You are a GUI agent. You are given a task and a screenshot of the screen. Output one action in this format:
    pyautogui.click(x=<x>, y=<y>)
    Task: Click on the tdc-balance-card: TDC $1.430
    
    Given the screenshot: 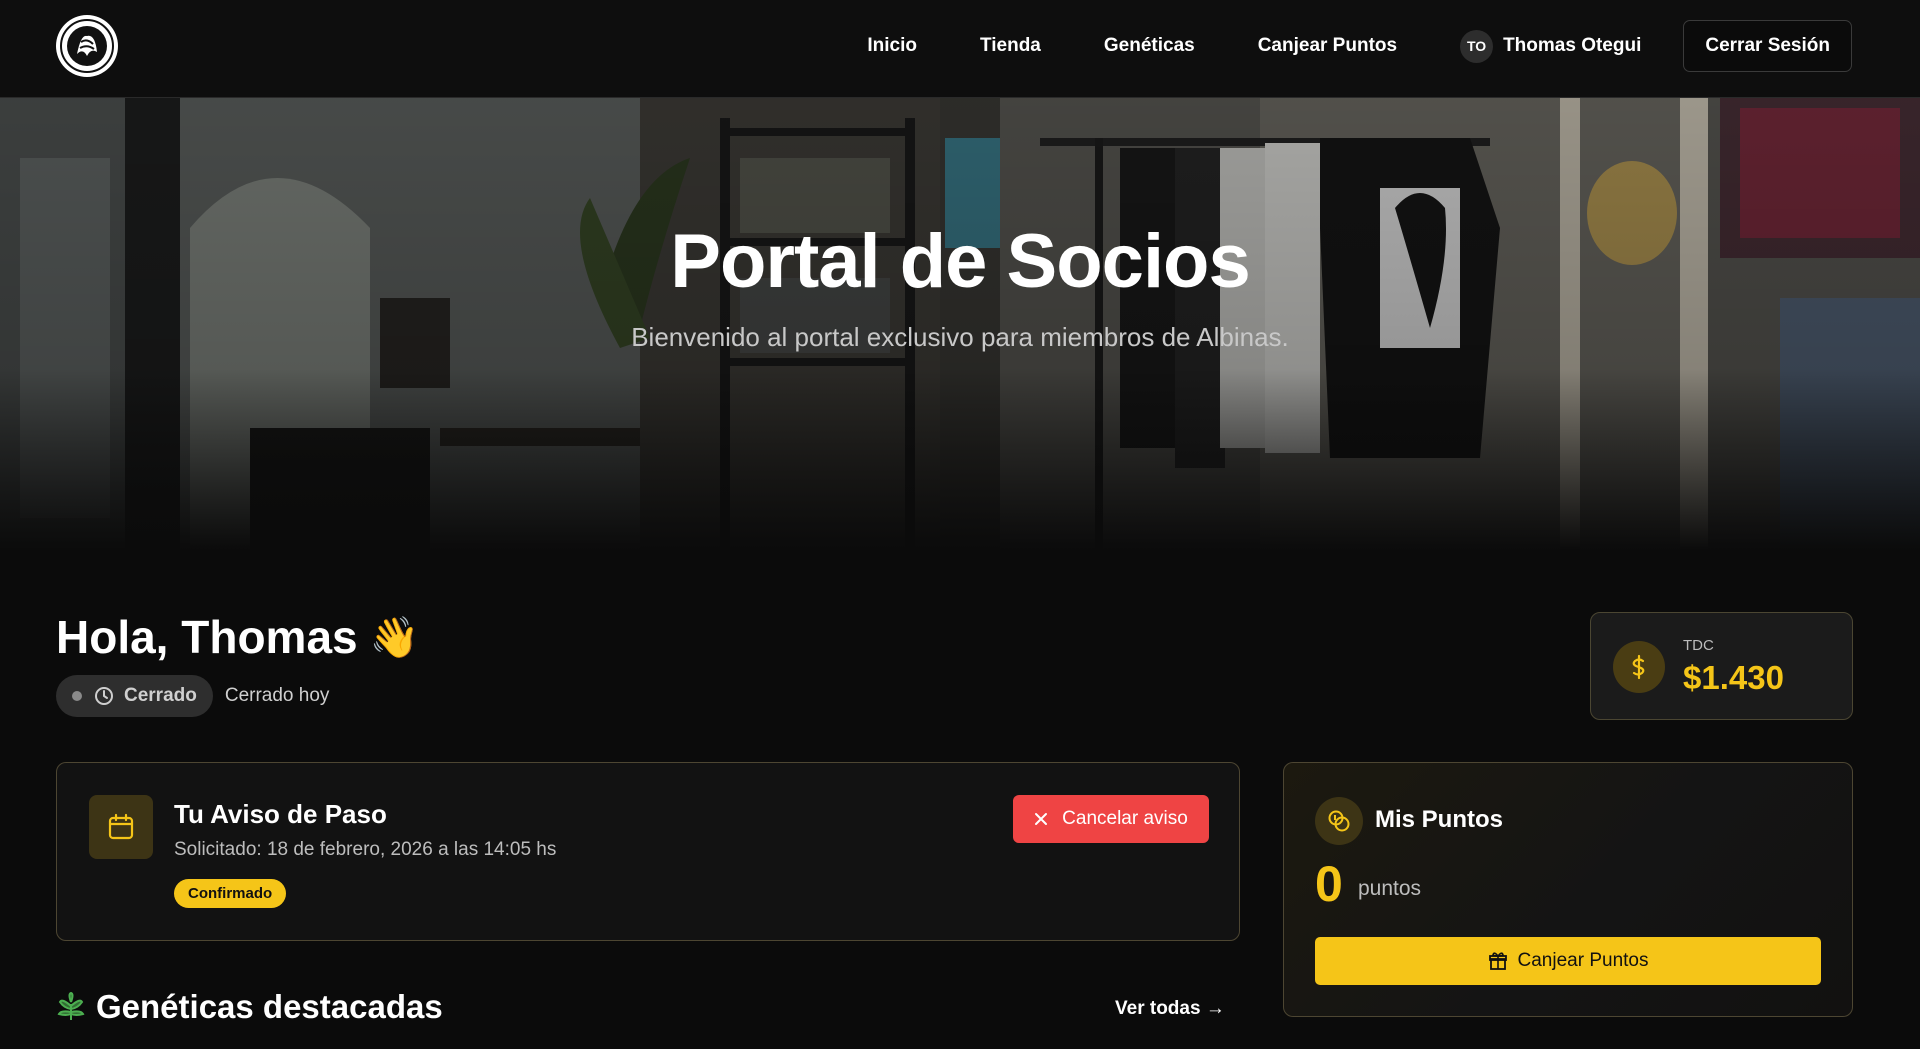 What is the action you would take?
    pyautogui.click(x=1721, y=666)
    